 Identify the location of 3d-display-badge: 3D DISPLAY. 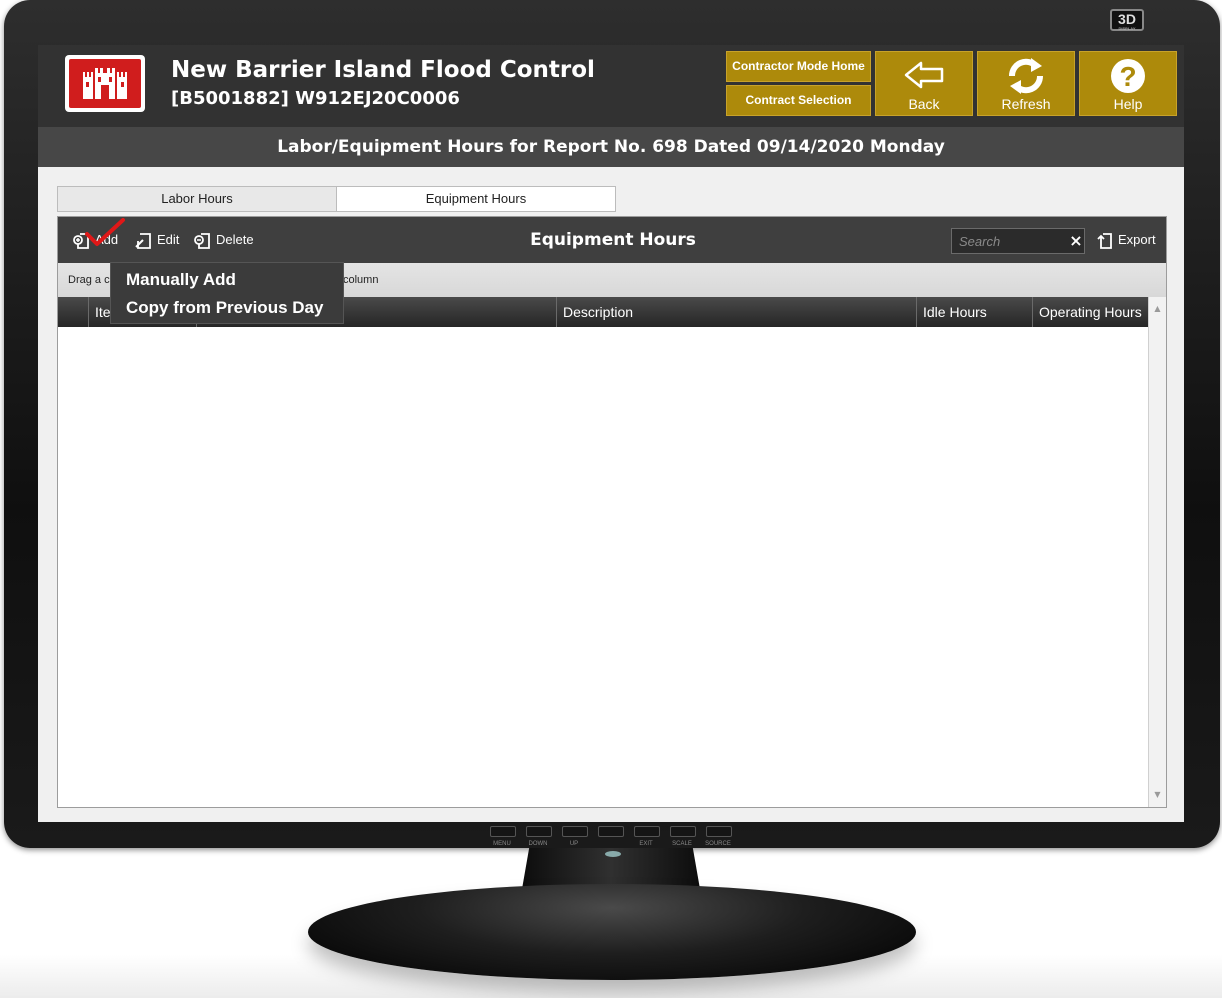
(1127, 20).